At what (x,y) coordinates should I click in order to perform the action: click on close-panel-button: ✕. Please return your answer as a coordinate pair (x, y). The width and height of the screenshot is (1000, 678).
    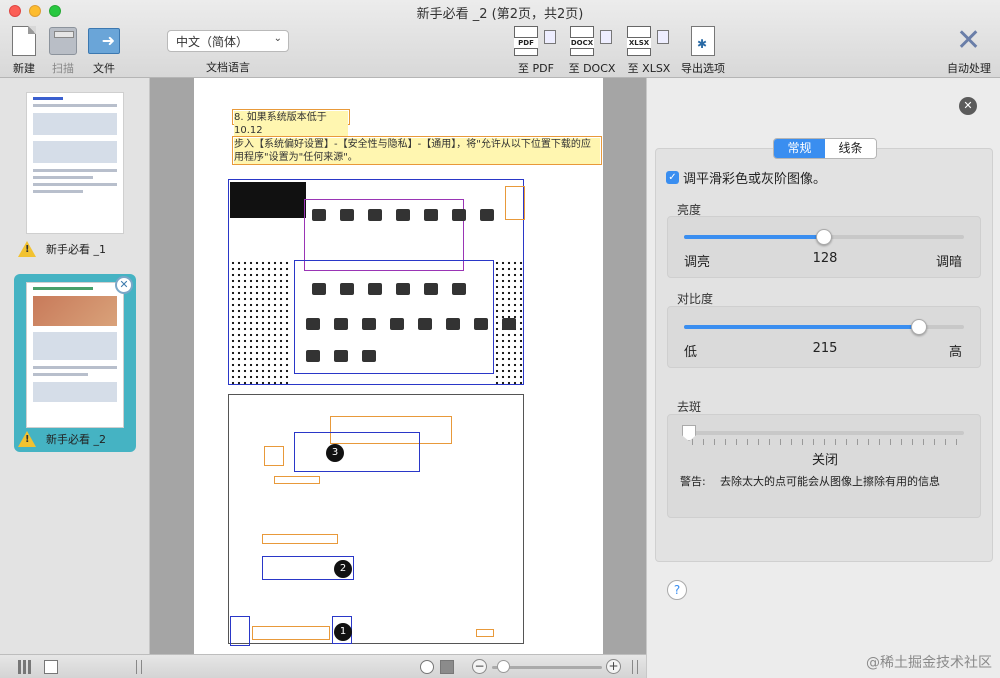
    Looking at the image, I should click on (968, 106).